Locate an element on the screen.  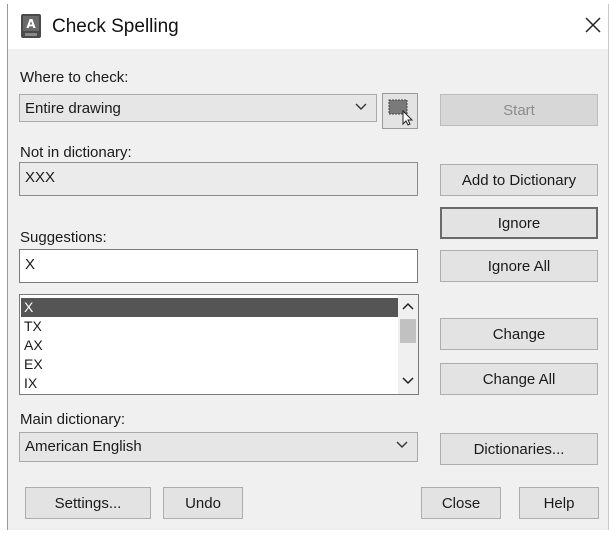
add-to-dictionary-button: Add to Dictionary is located at coordinates (519, 180).